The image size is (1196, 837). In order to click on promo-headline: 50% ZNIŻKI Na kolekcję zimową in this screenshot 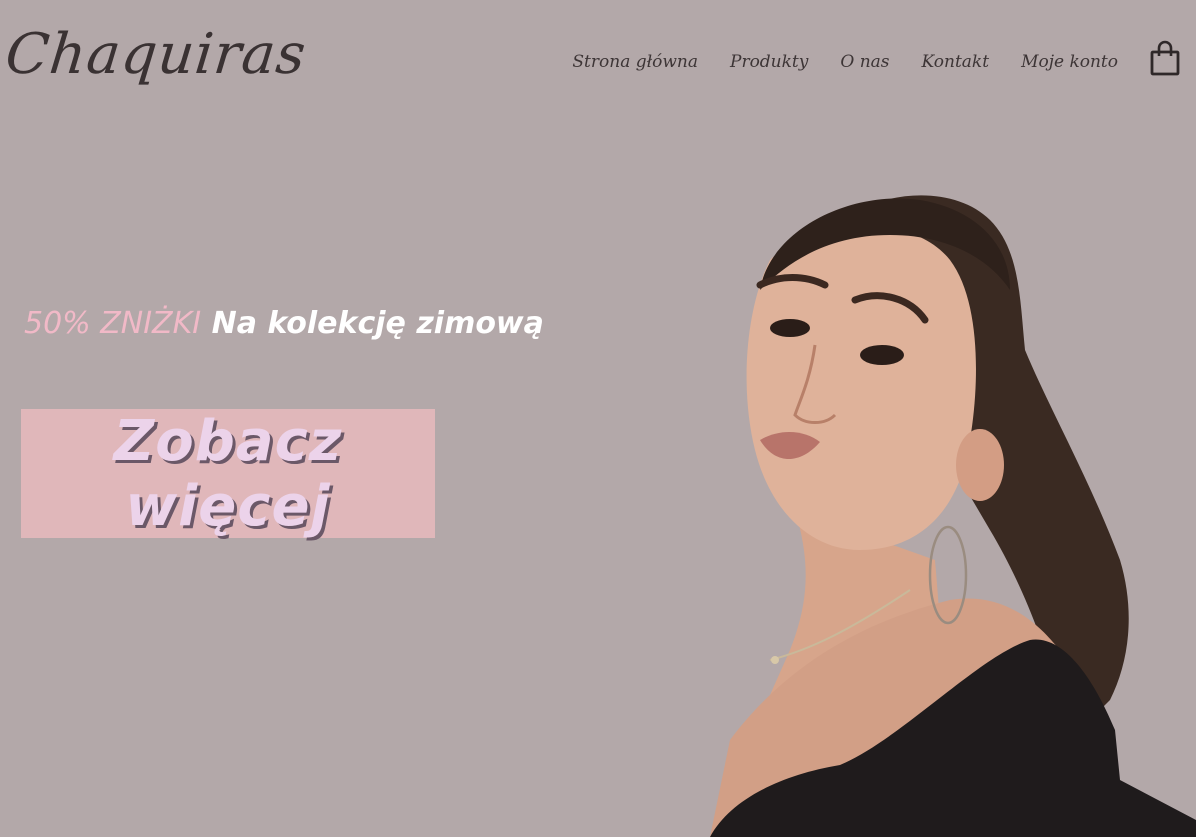, I will do `click(284, 323)`.